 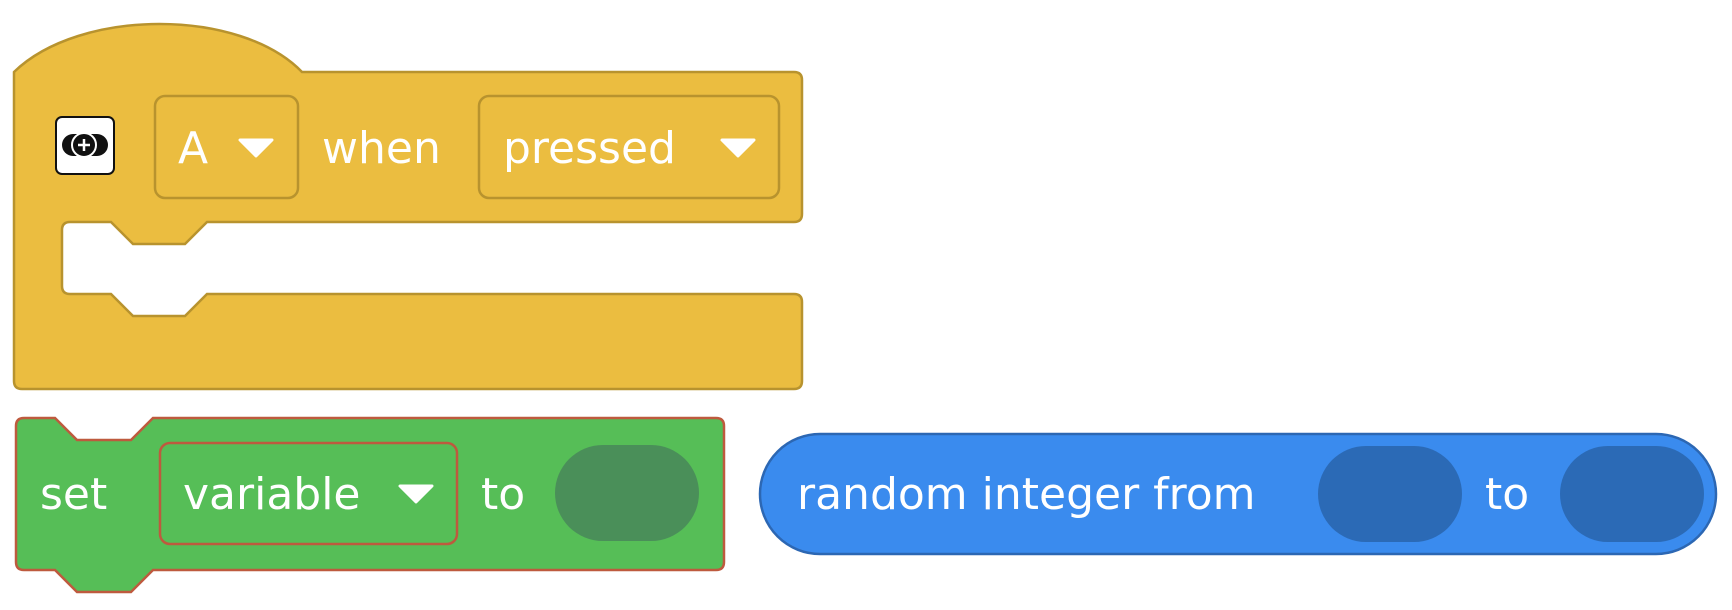 What do you see at coordinates (193, 148) in the screenshot?
I see `button-dropdown-value: A` at bounding box center [193, 148].